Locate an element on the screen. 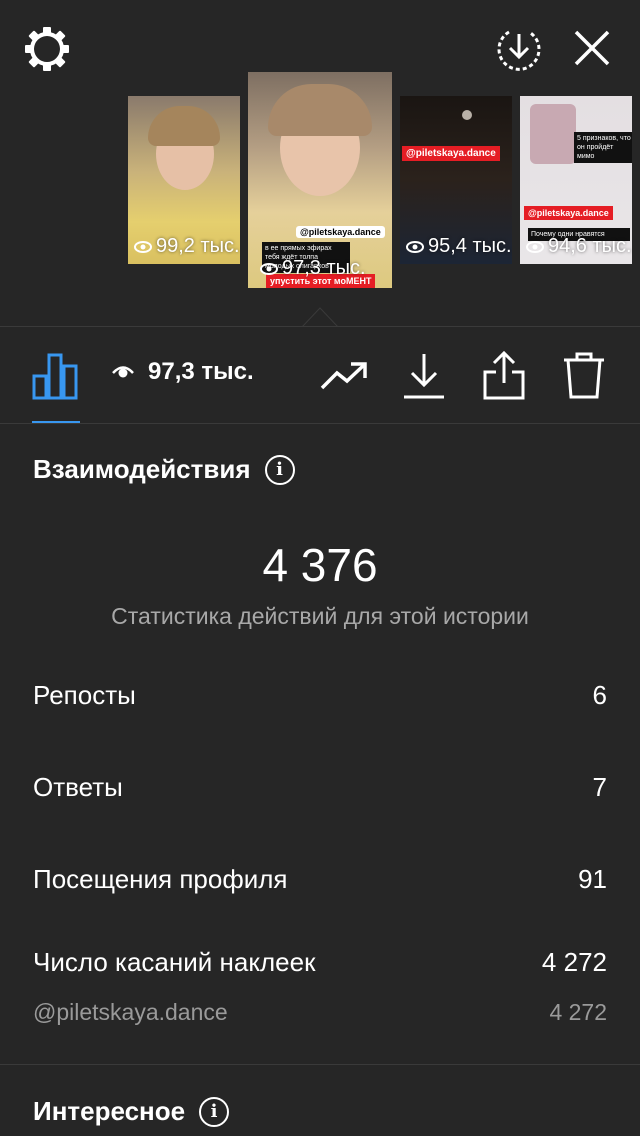  interactions-total: 4 376 is located at coordinates (320, 565).